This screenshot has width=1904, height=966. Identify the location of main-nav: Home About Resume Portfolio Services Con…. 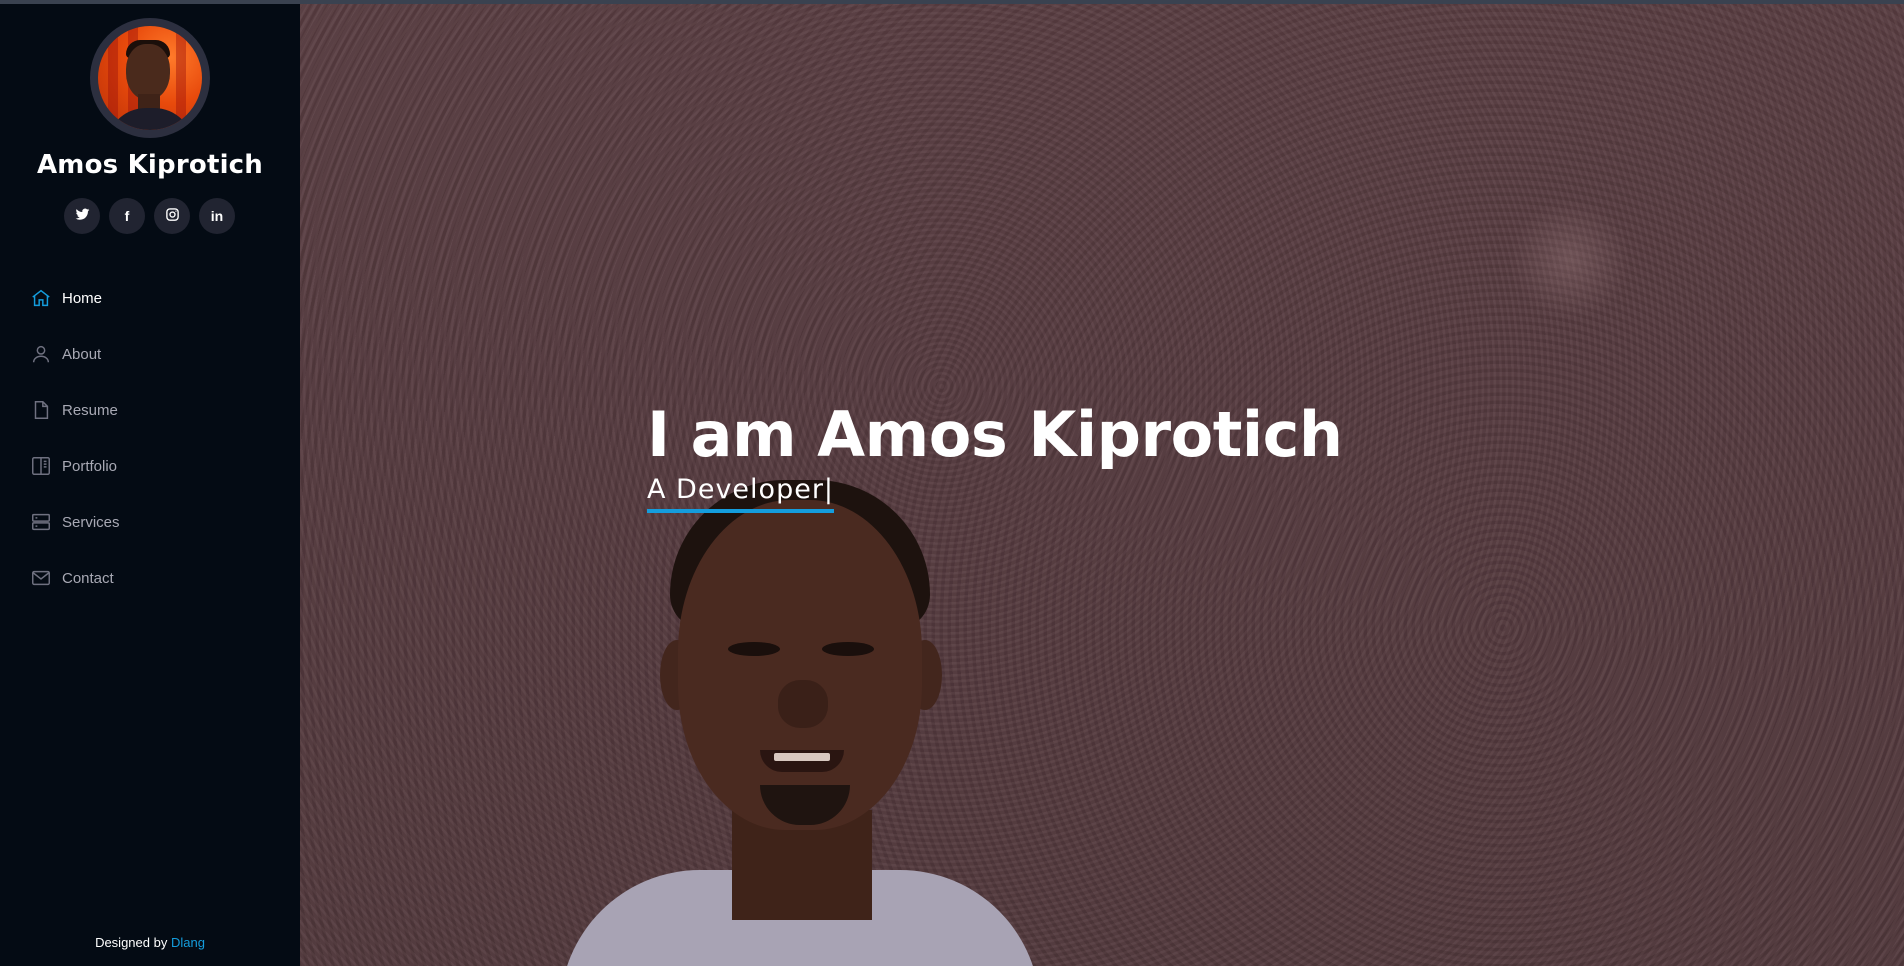
(150, 438).